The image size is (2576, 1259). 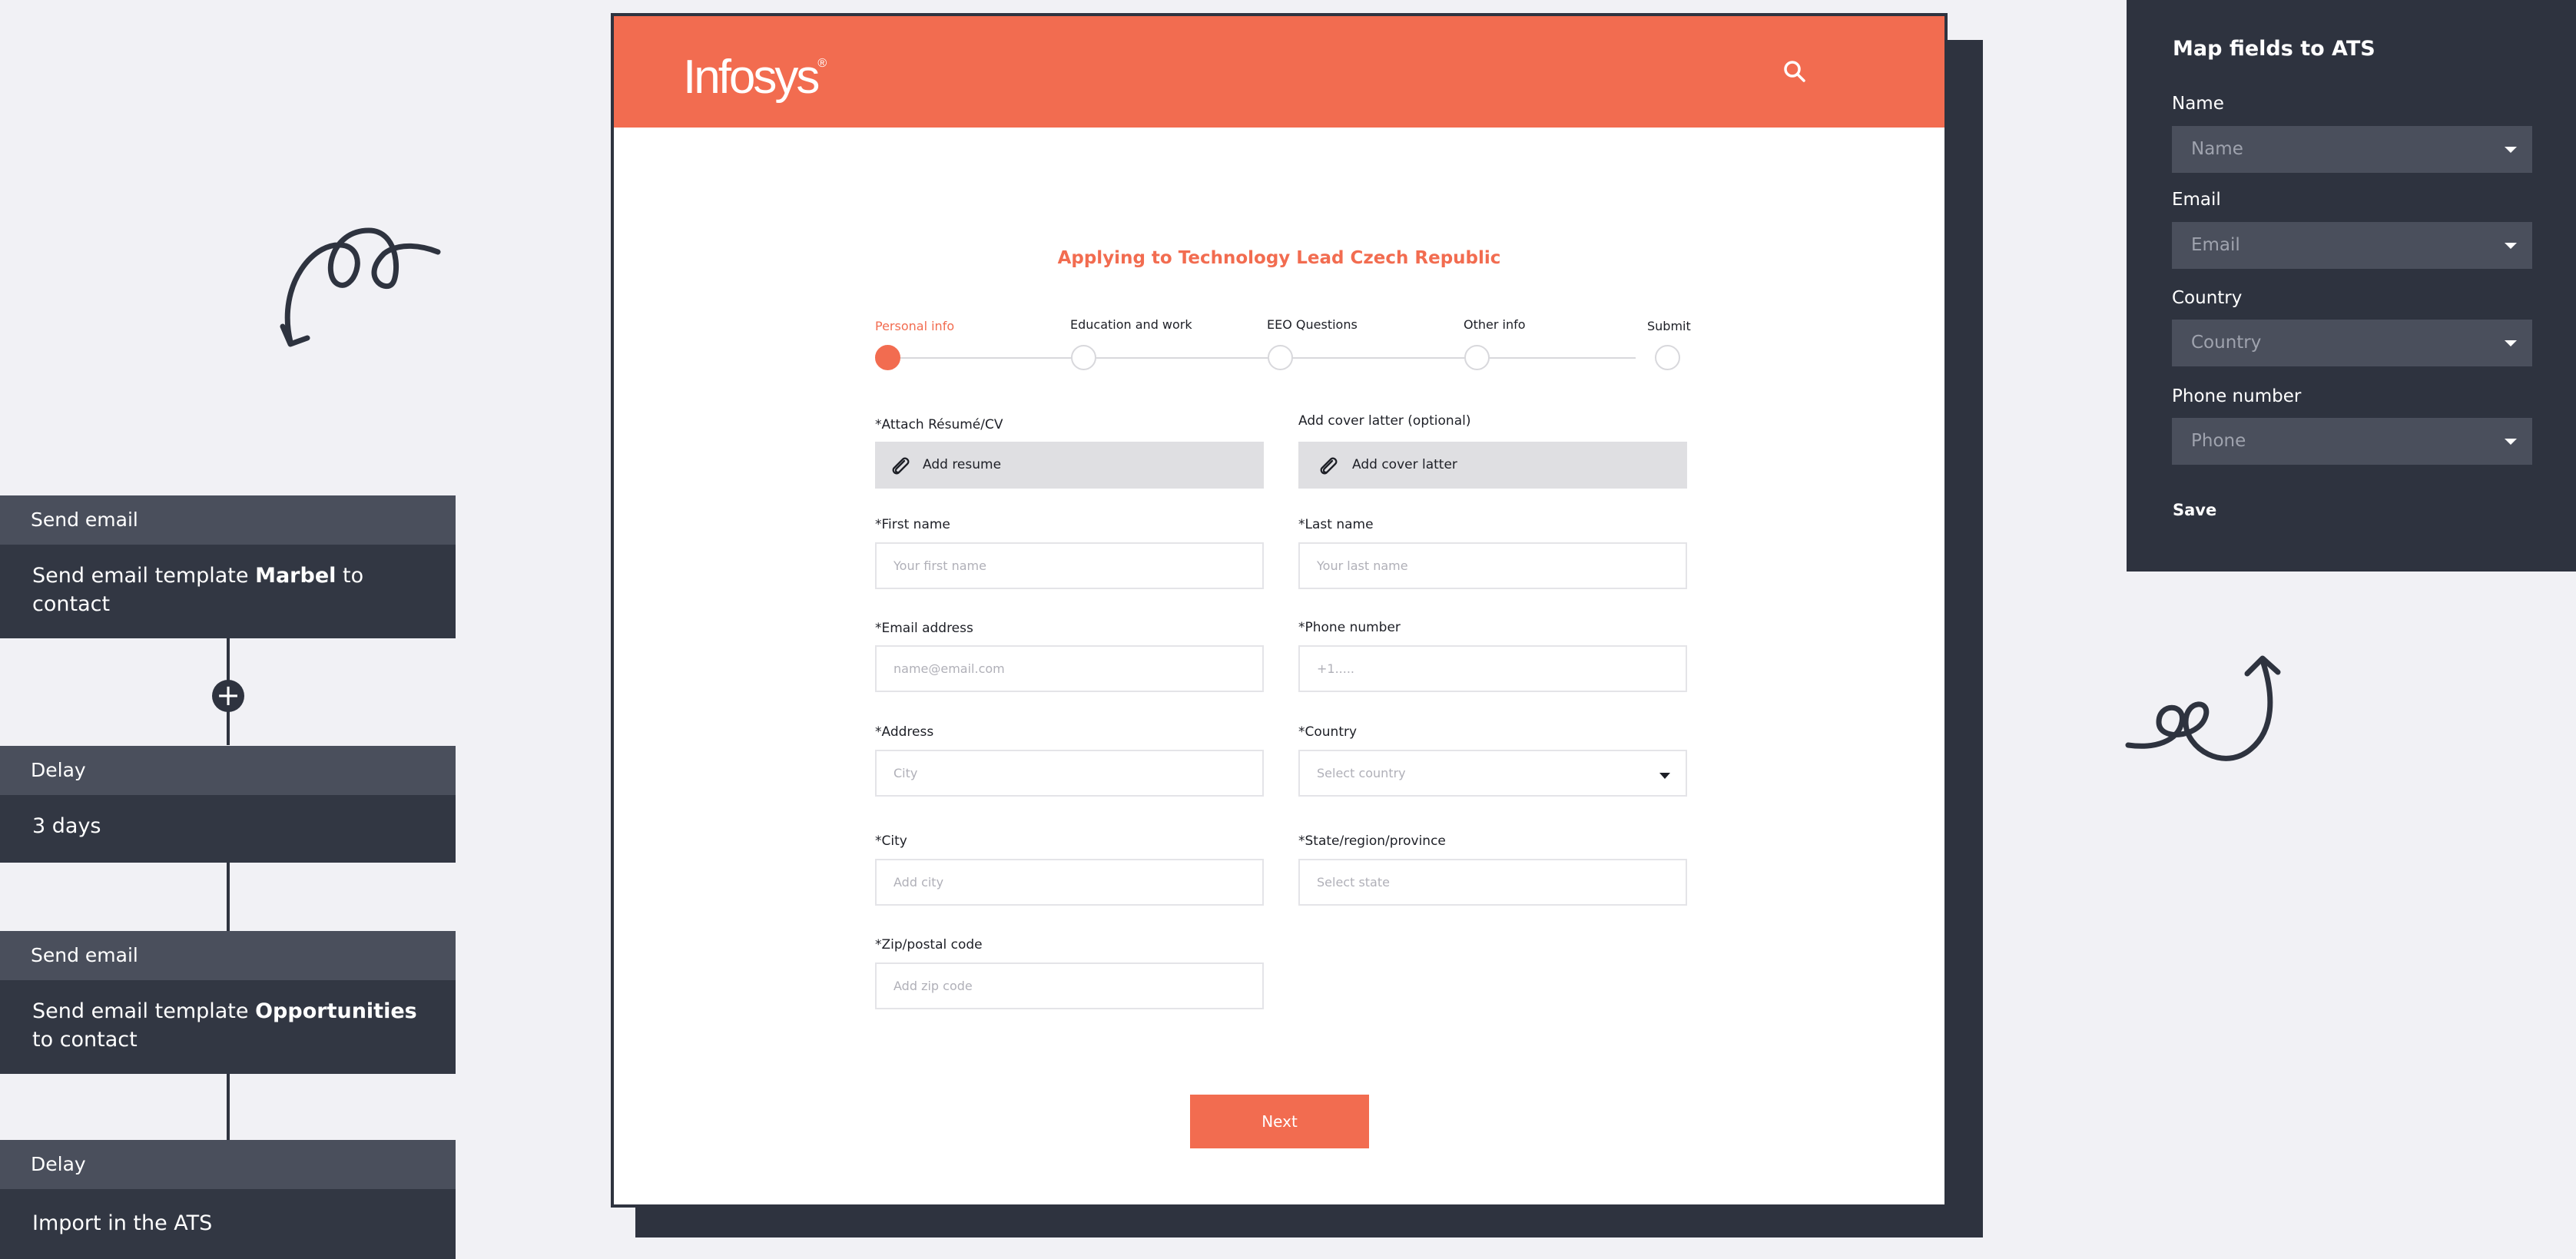 I want to click on workflow-step-delay: Delay 3 days, so click(x=228, y=804).